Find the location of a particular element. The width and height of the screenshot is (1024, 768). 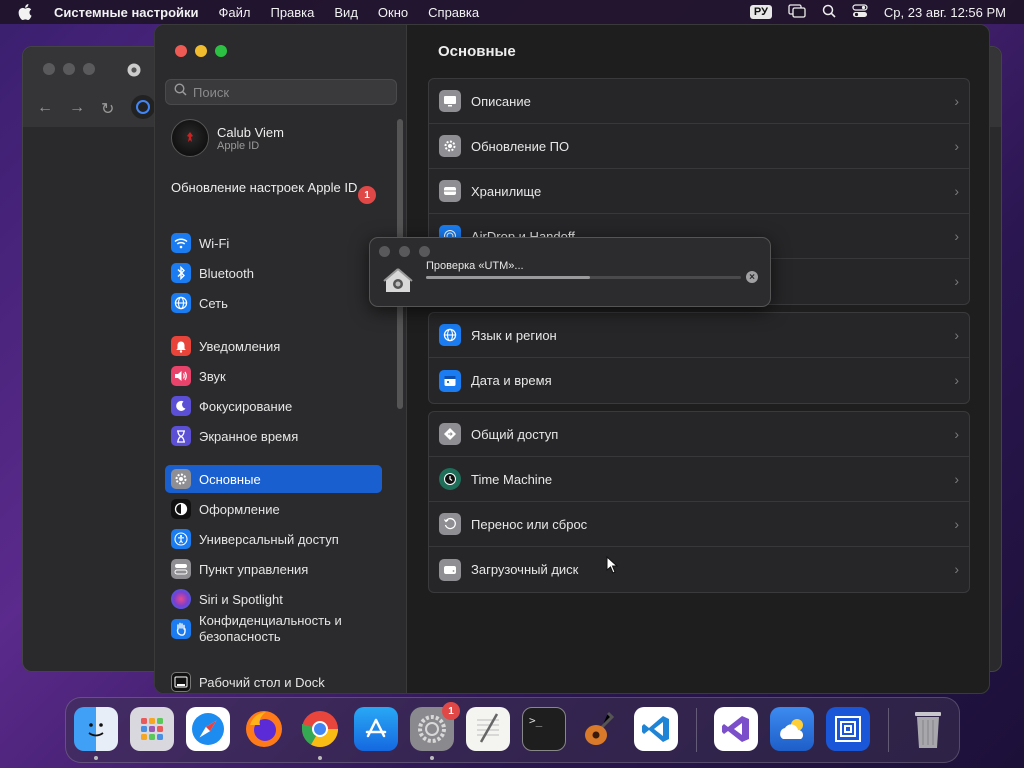

textedit-icon is located at coordinates (488, 729).